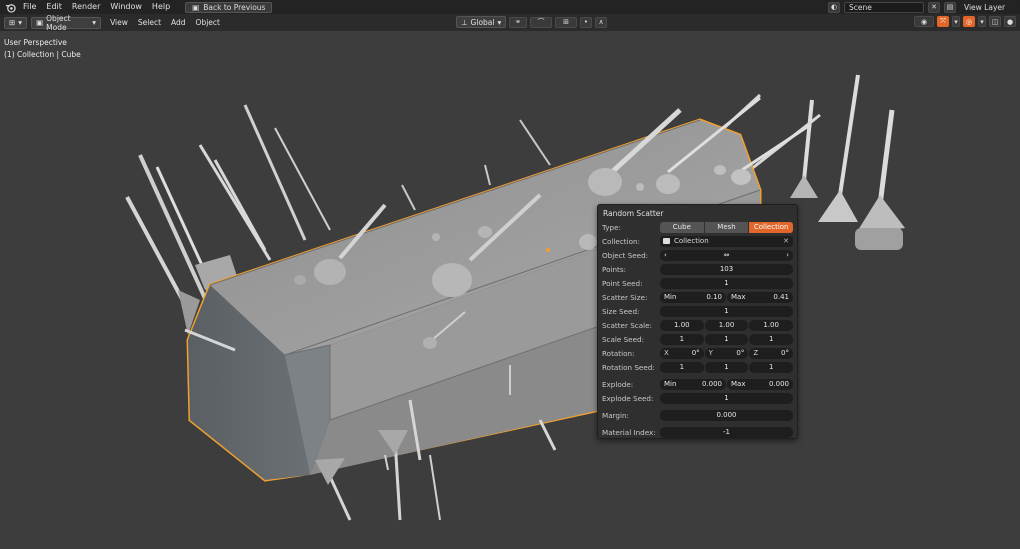 The height and width of the screenshot is (549, 1020). Describe the element at coordinates (771, 325) in the screenshot. I see `scatter-scale-z-field: 1.00` at that location.